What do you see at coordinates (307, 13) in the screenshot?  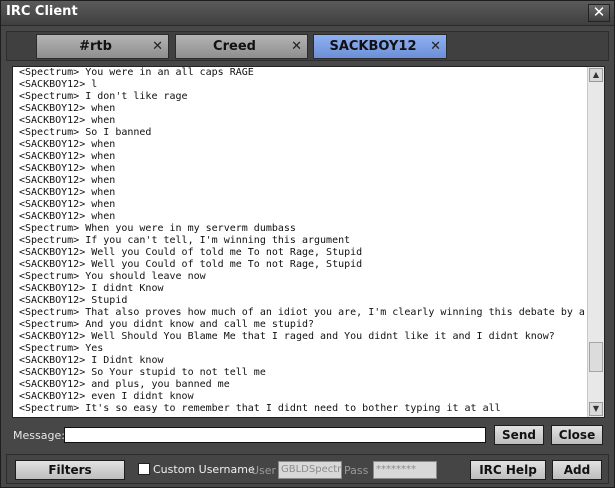 I see `title-bar: IRC Client ✕` at bounding box center [307, 13].